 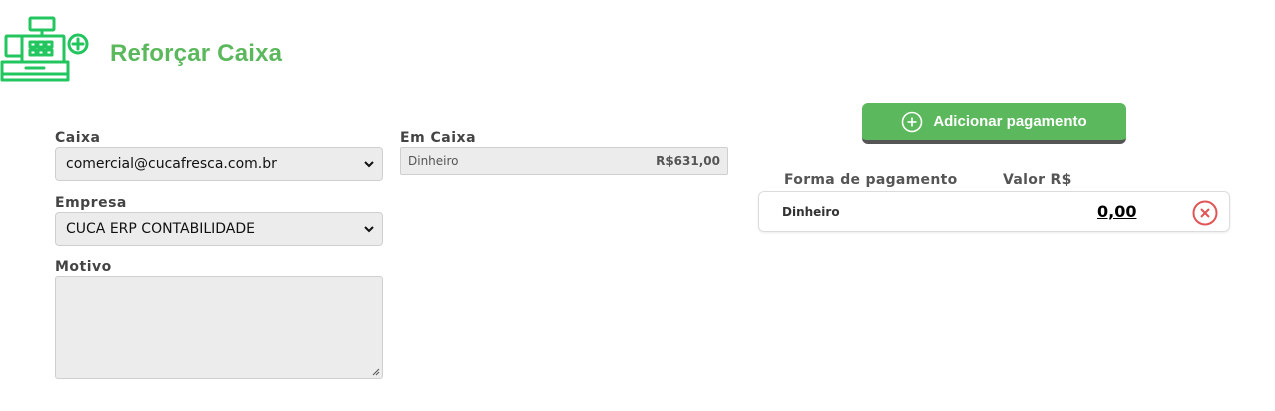 What do you see at coordinates (376, 372) in the screenshot?
I see `resize-grip-icon` at bounding box center [376, 372].